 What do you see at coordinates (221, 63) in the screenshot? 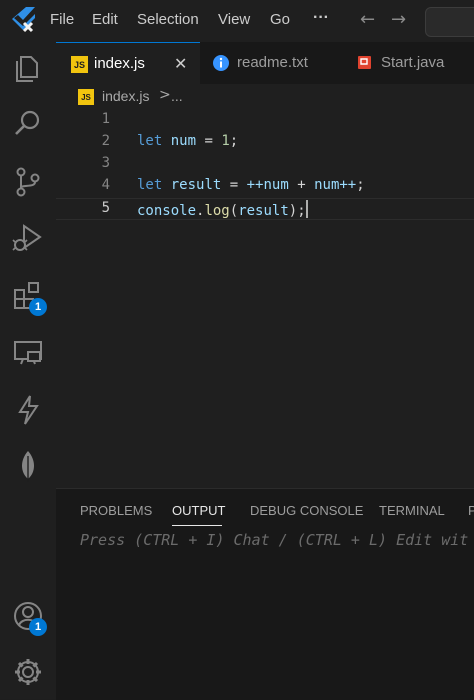
I see `info-icon` at bounding box center [221, 63].